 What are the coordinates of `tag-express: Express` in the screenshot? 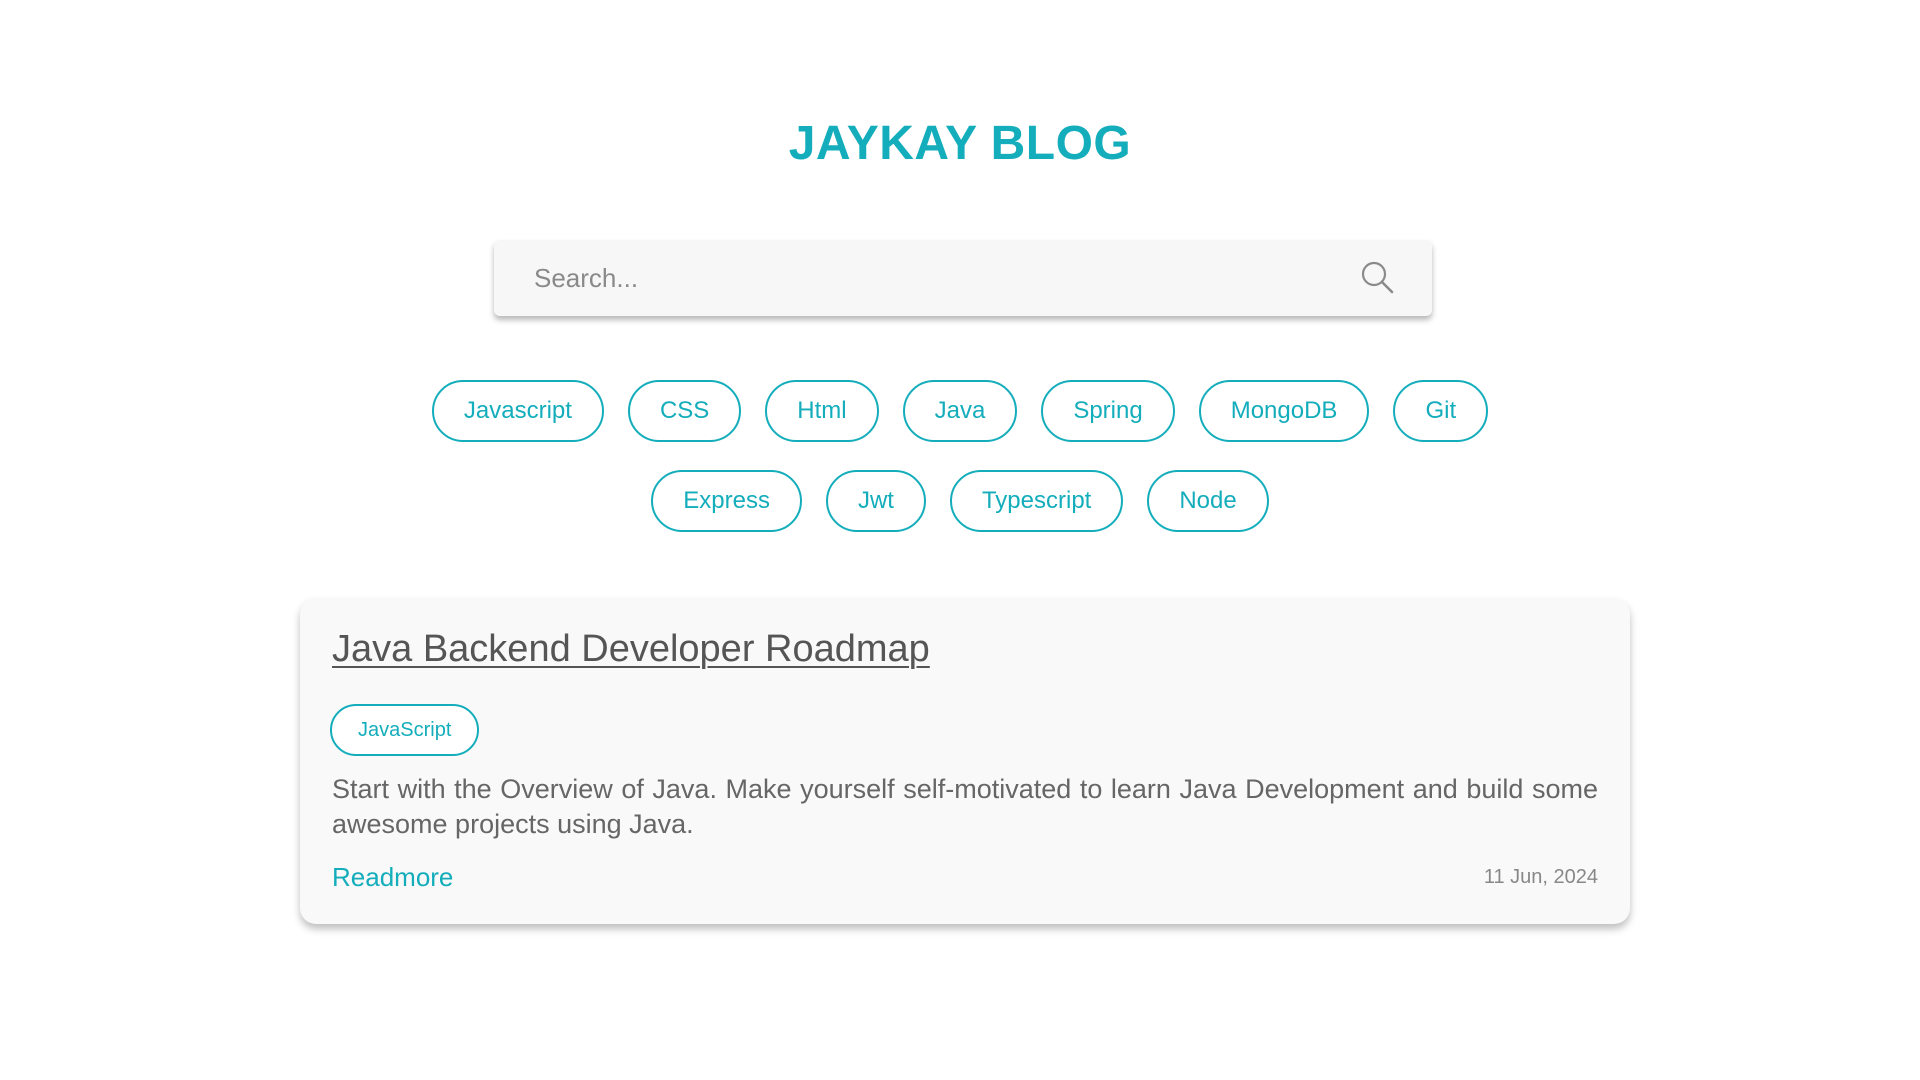 It's located at (726, 501).